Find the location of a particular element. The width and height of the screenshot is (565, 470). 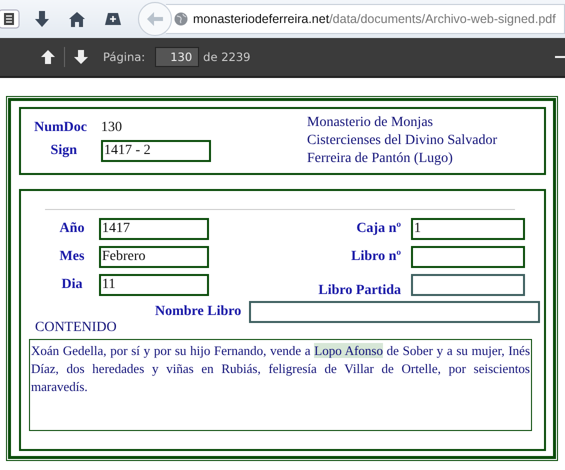

input-field: 1417 is located at coordinates (154, 229).